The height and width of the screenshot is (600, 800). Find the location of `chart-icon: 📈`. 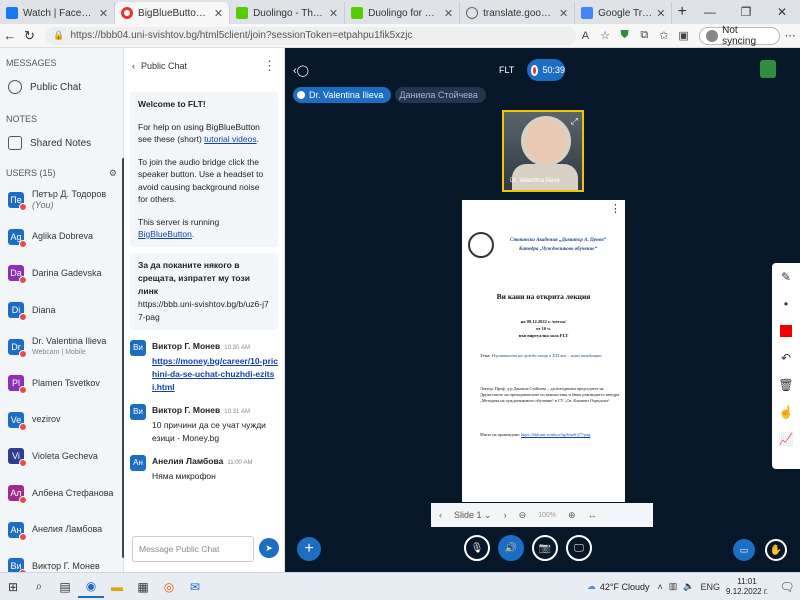

chart-icon: 📈 is located at coordinates (786, 438).